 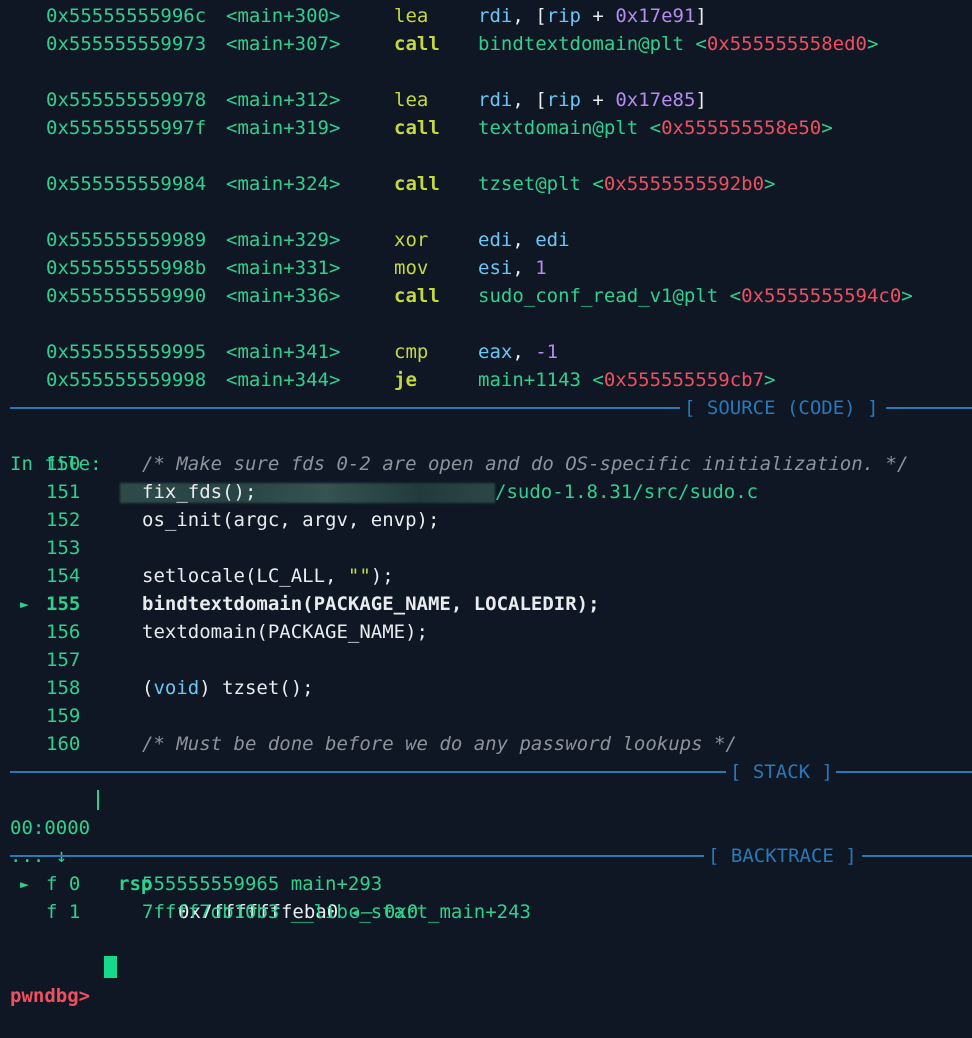 I want to click on operand-token: ], so click(x=701, y=100).